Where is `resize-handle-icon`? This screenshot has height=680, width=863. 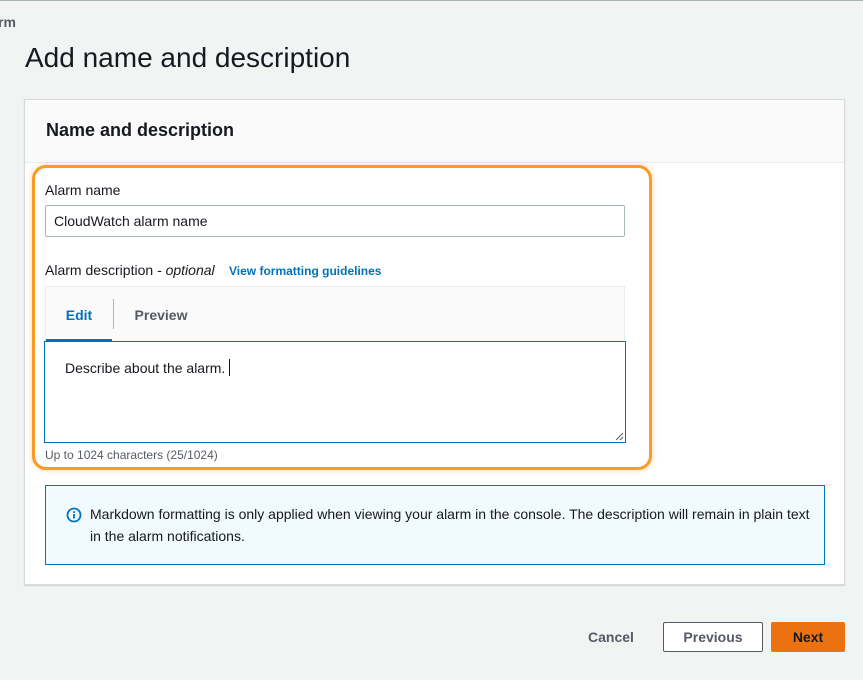
resize-handle-icon is located at coordinates (619, 436).